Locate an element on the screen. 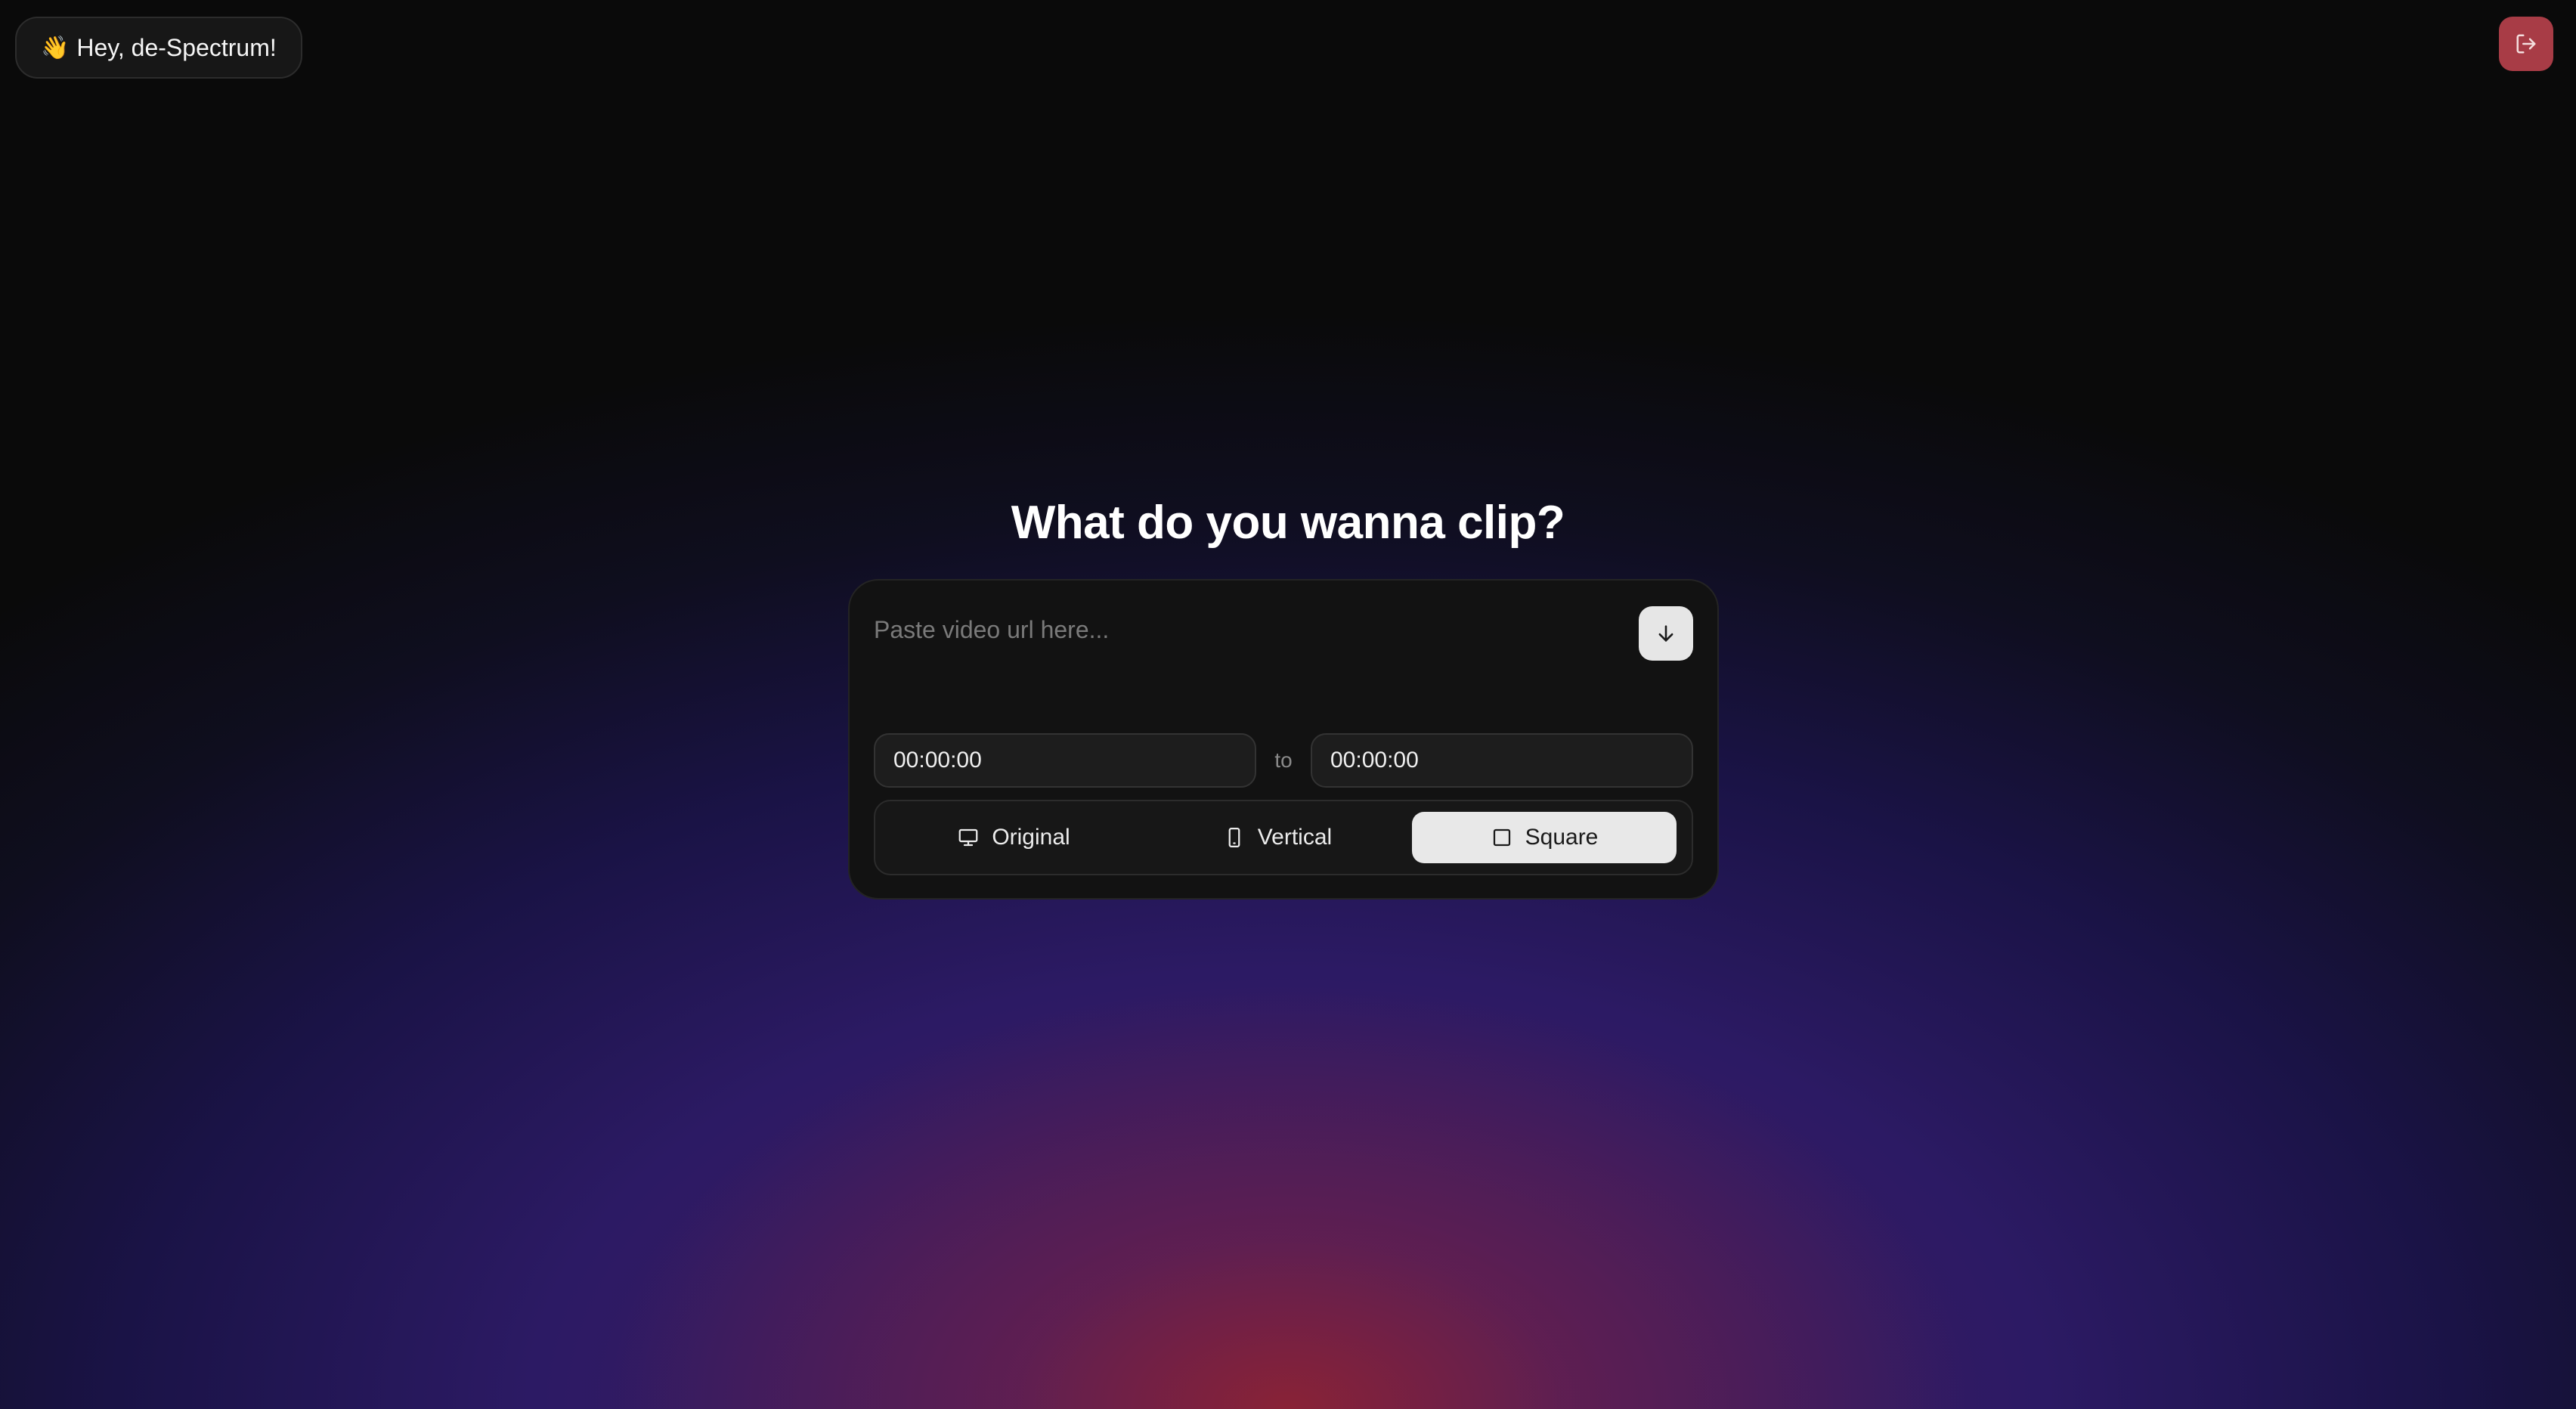  format-vertical-label: Vertical is located at coordinates (1295, 837).